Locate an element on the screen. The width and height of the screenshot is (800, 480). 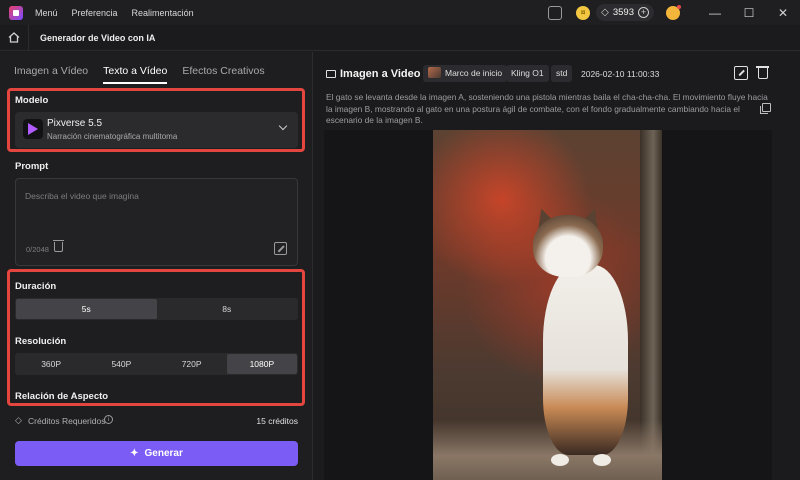
clear-prompt-icon is located at coordinates (58, 246).